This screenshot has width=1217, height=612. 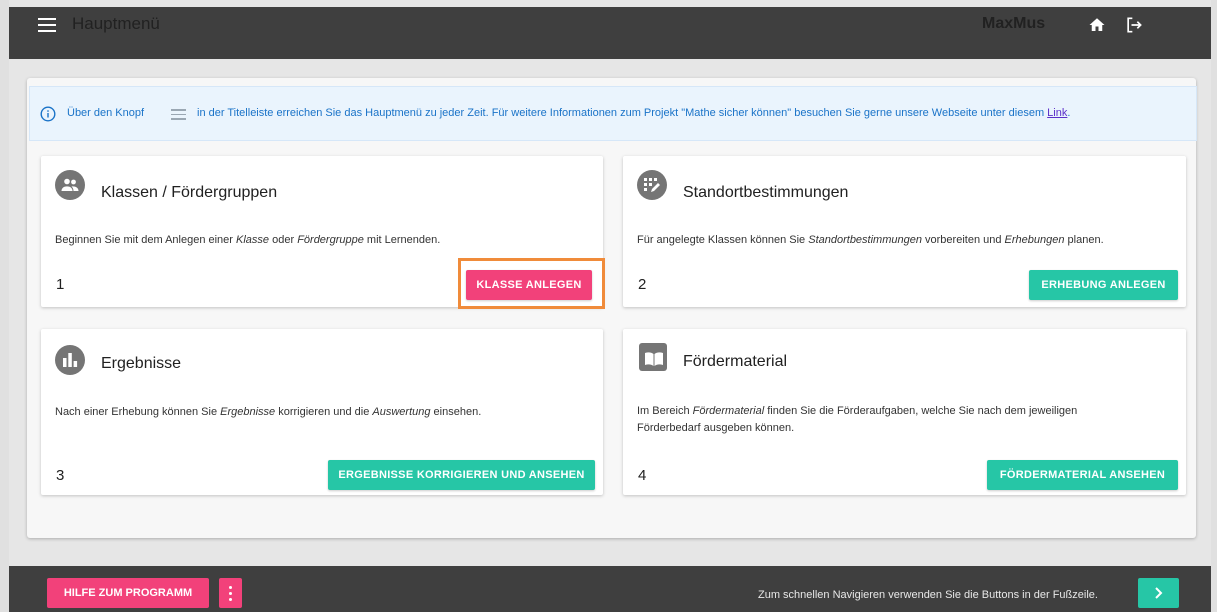 I want to click on bar-chart-icon, so click(x=70, y=360).